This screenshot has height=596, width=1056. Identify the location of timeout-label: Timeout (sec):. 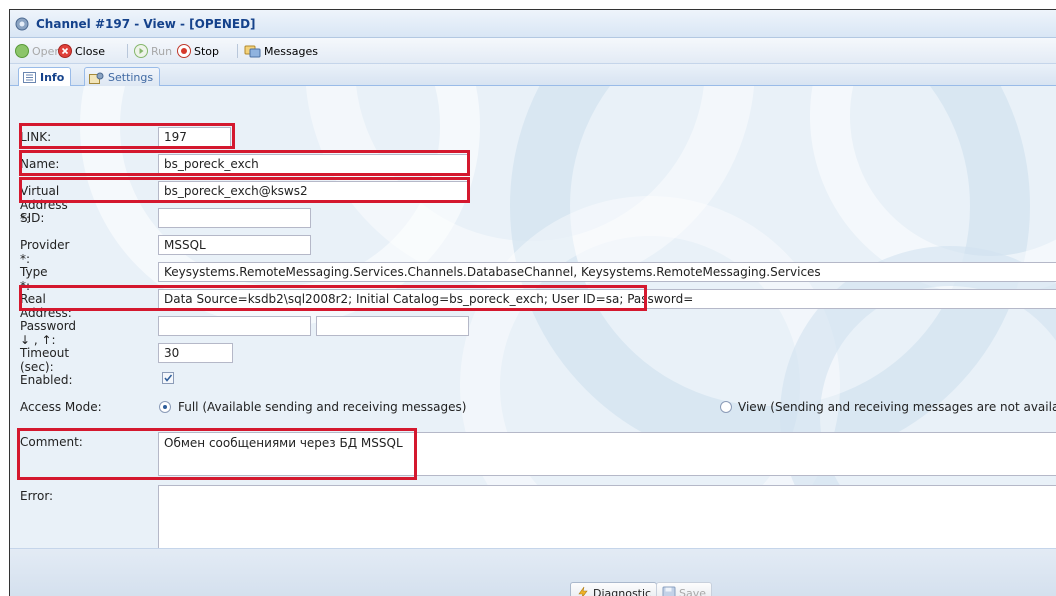
(45, 360).